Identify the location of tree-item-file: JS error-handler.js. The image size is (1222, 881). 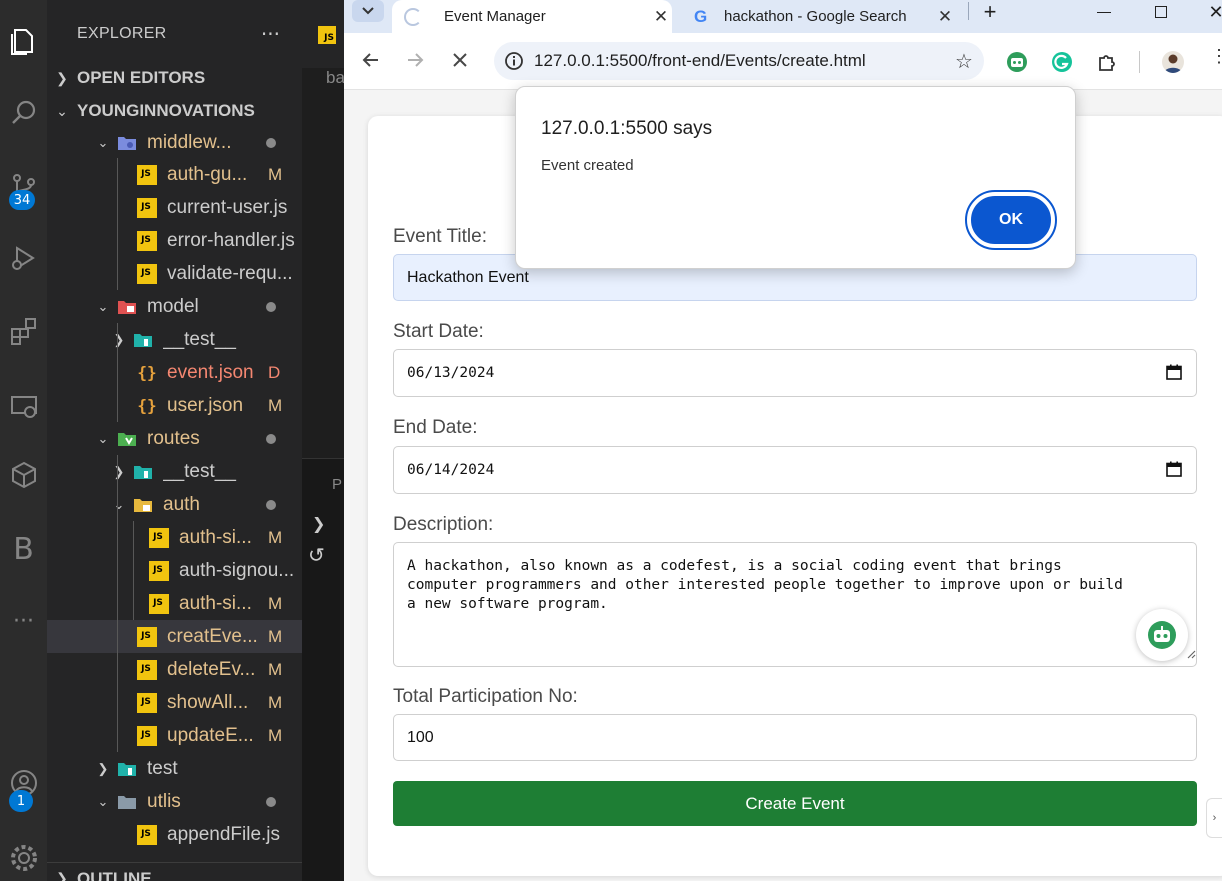
(174, 240).